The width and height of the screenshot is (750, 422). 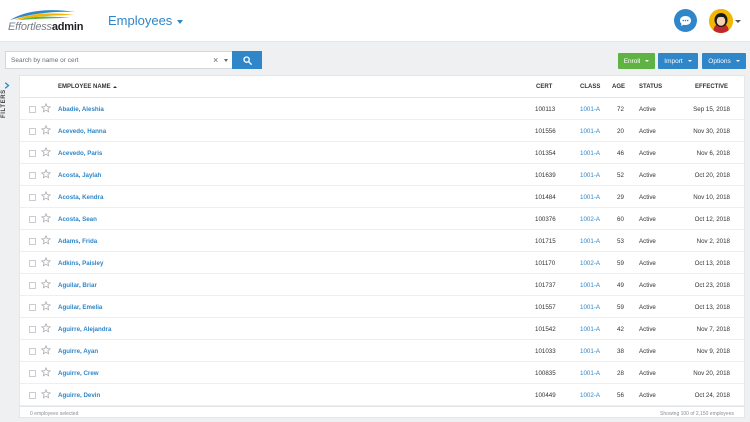 What do you see at coordinates (77, 285) in the screenshot?
I see `employee-name-link: Aguilar, Briar` at bounding box center [77, 285].